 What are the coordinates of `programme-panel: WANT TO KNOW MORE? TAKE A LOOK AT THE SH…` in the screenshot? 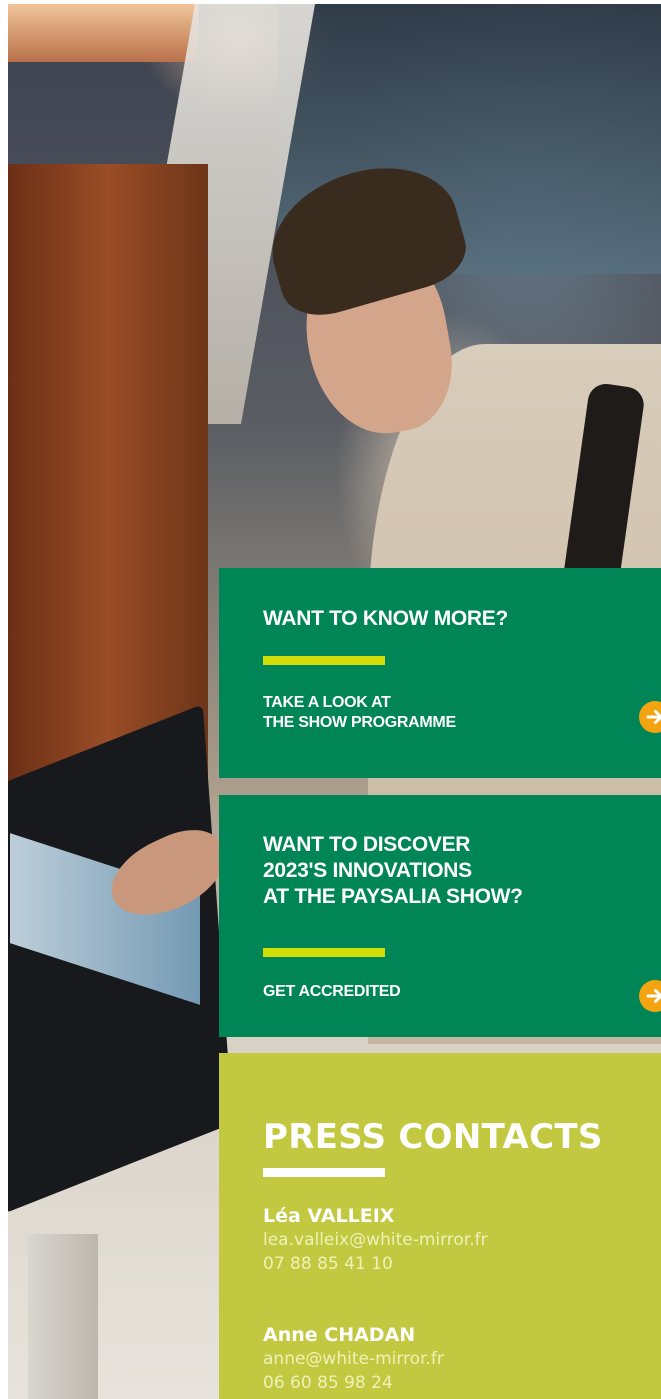 It's located at (440, 673).